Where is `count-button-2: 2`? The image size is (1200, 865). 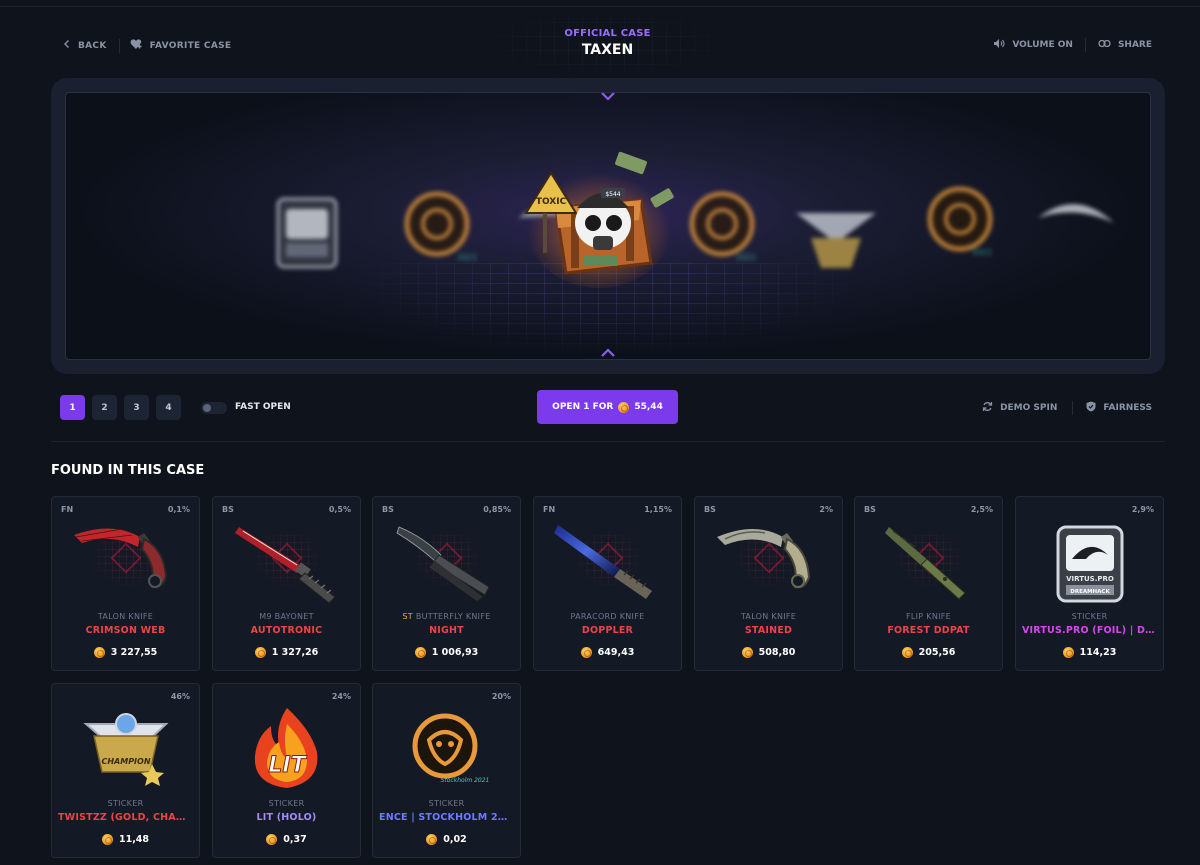 count-button-2: 2 is located at coordinates (104, 407).